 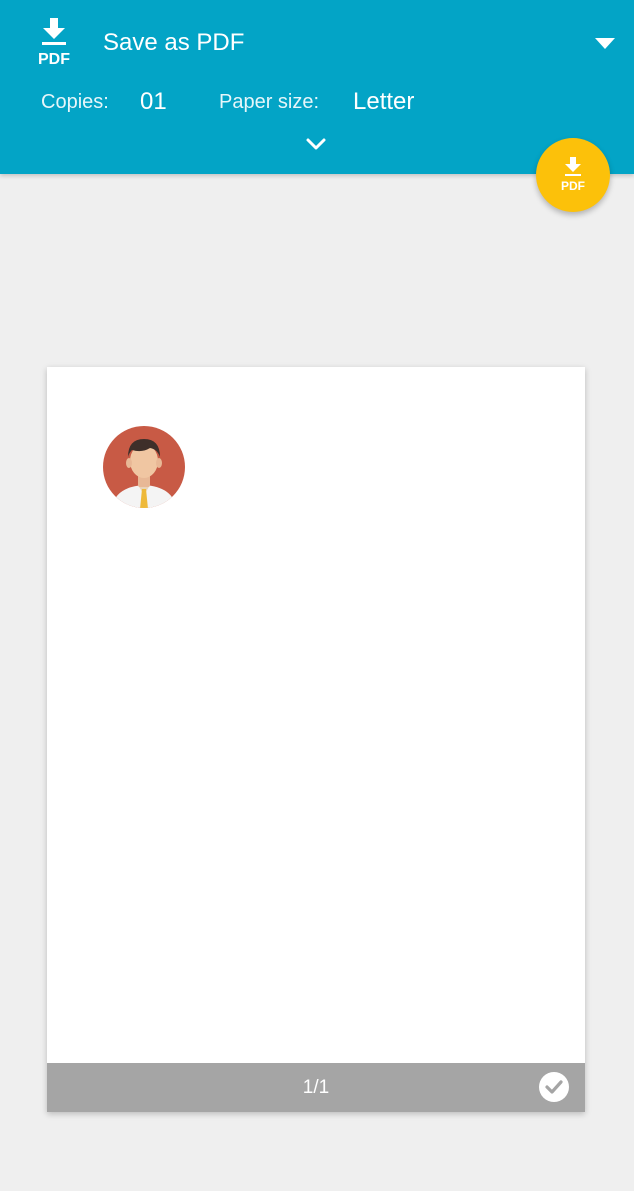 I want to click on paper-size-value: Letter, so click(x=383, y=102).